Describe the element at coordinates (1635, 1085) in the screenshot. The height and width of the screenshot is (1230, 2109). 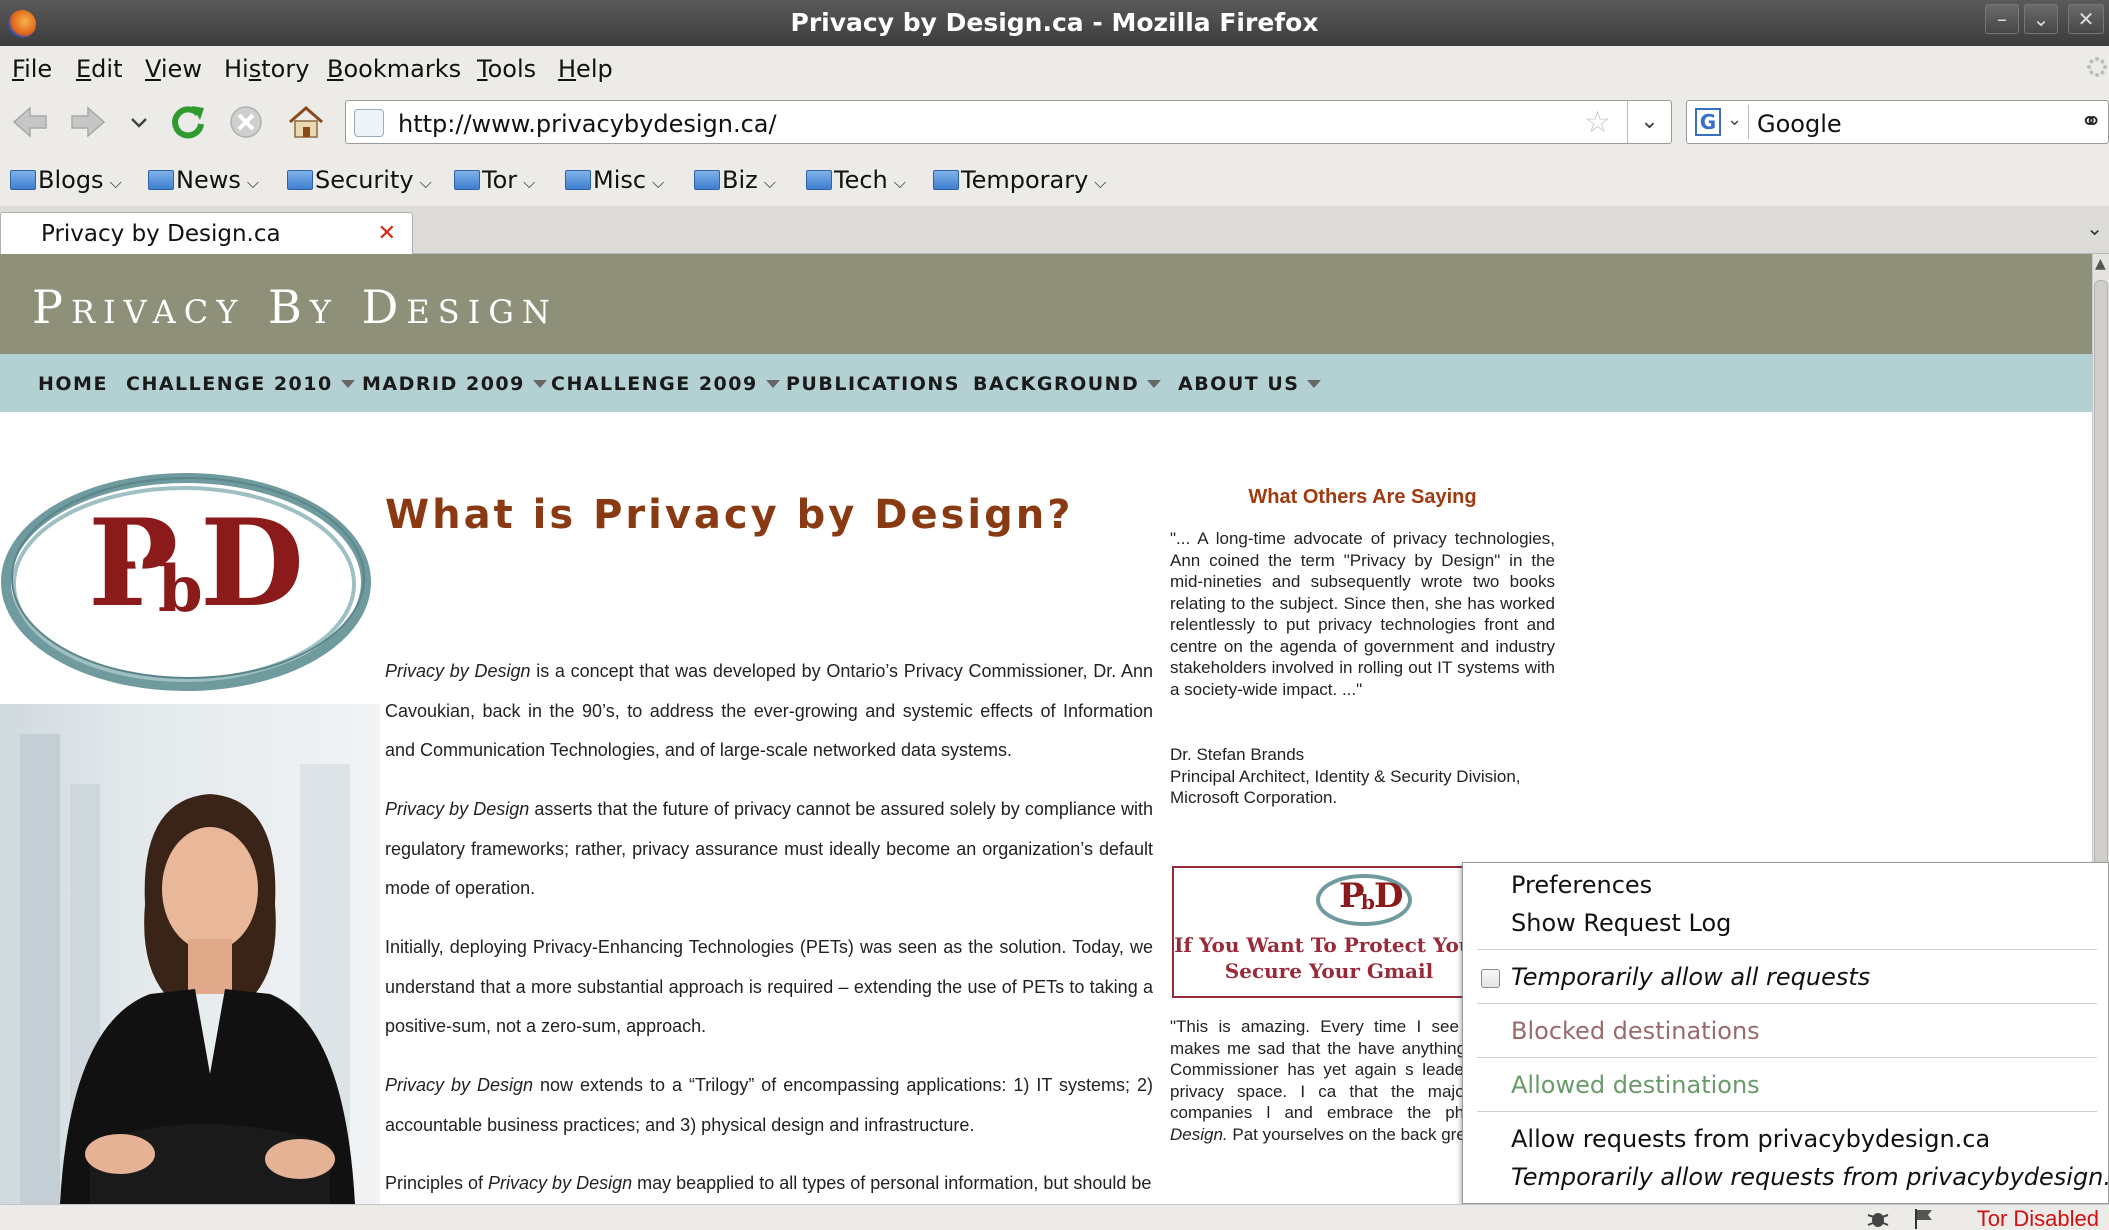
I see `menu-allowed-destinations: Allowed destinations` at that location.